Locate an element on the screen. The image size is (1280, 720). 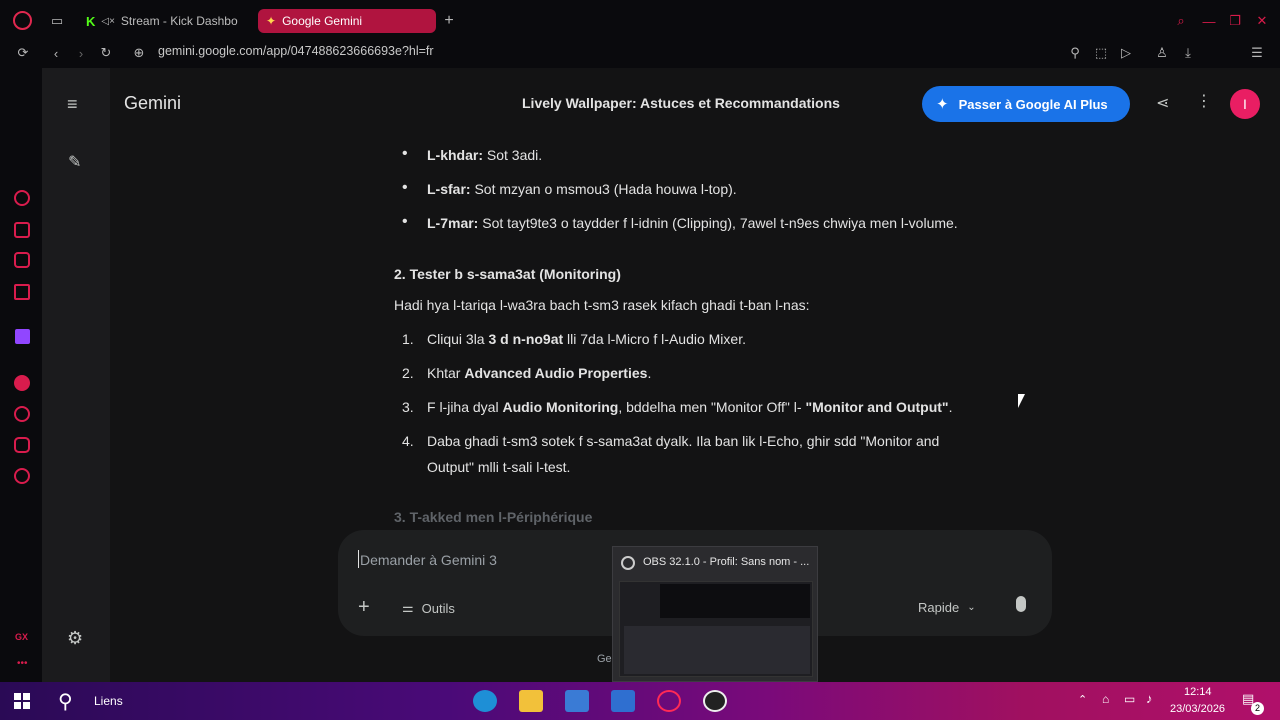
reload-icon: ↻ is located at coordinates (106, 53).